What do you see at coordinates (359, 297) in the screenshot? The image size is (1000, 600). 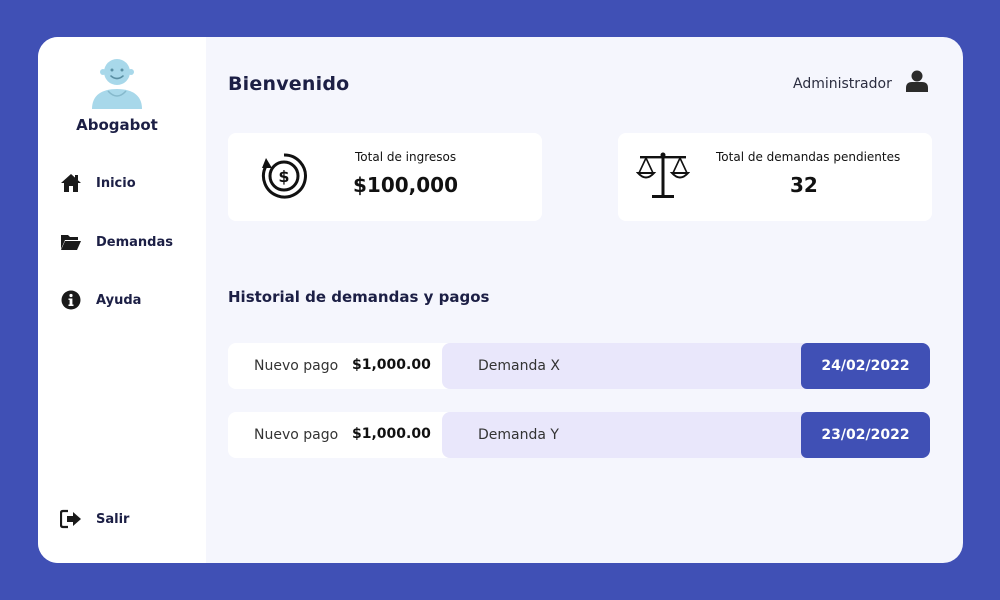 I see `history-title: Historial de demandas y pagos` at bounding box center [359, 297].